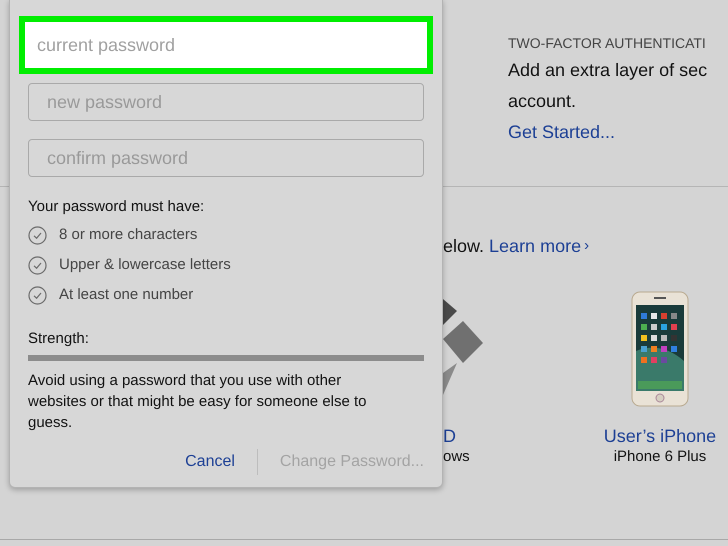 This screenshot has height=546, width=728. Describe the element at coordinates (660, 457) in the screenshot. I see `device-model: iPhone 6 Plus` at that location.